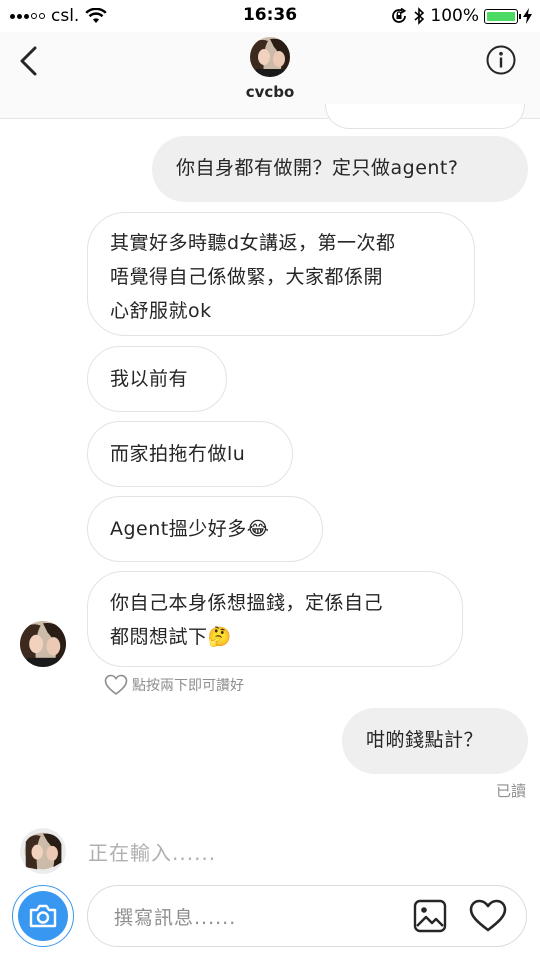 Image resolution: width=540 pixels, height=960 pixels. I want to click on sender-avatar, so click(43, 644).